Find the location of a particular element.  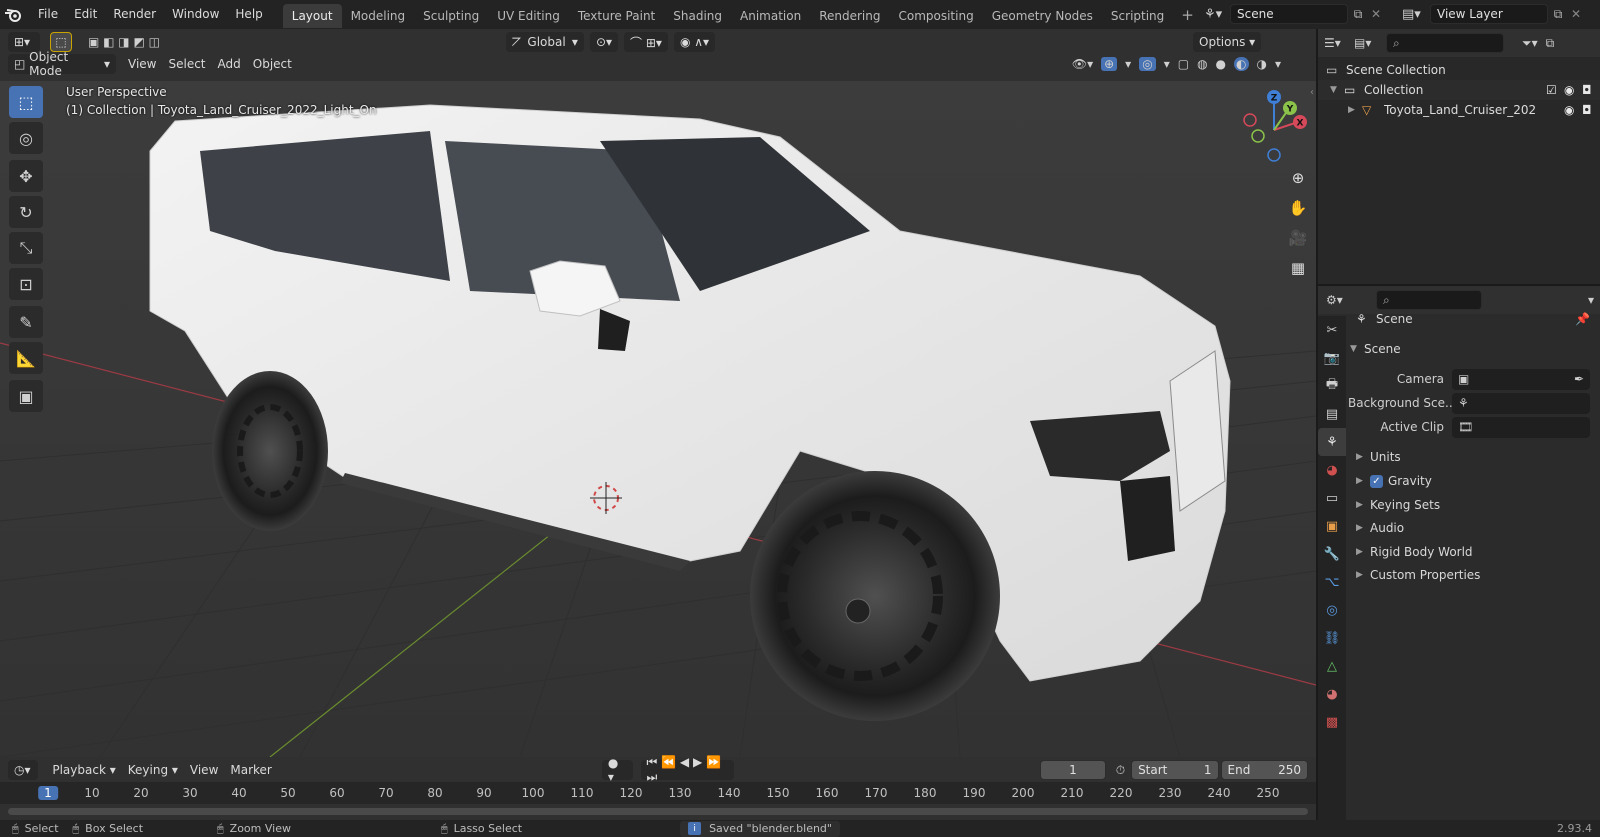

gravity-panel-header: ▶ ✓ Gravity is located at coordinates (1394, 481).